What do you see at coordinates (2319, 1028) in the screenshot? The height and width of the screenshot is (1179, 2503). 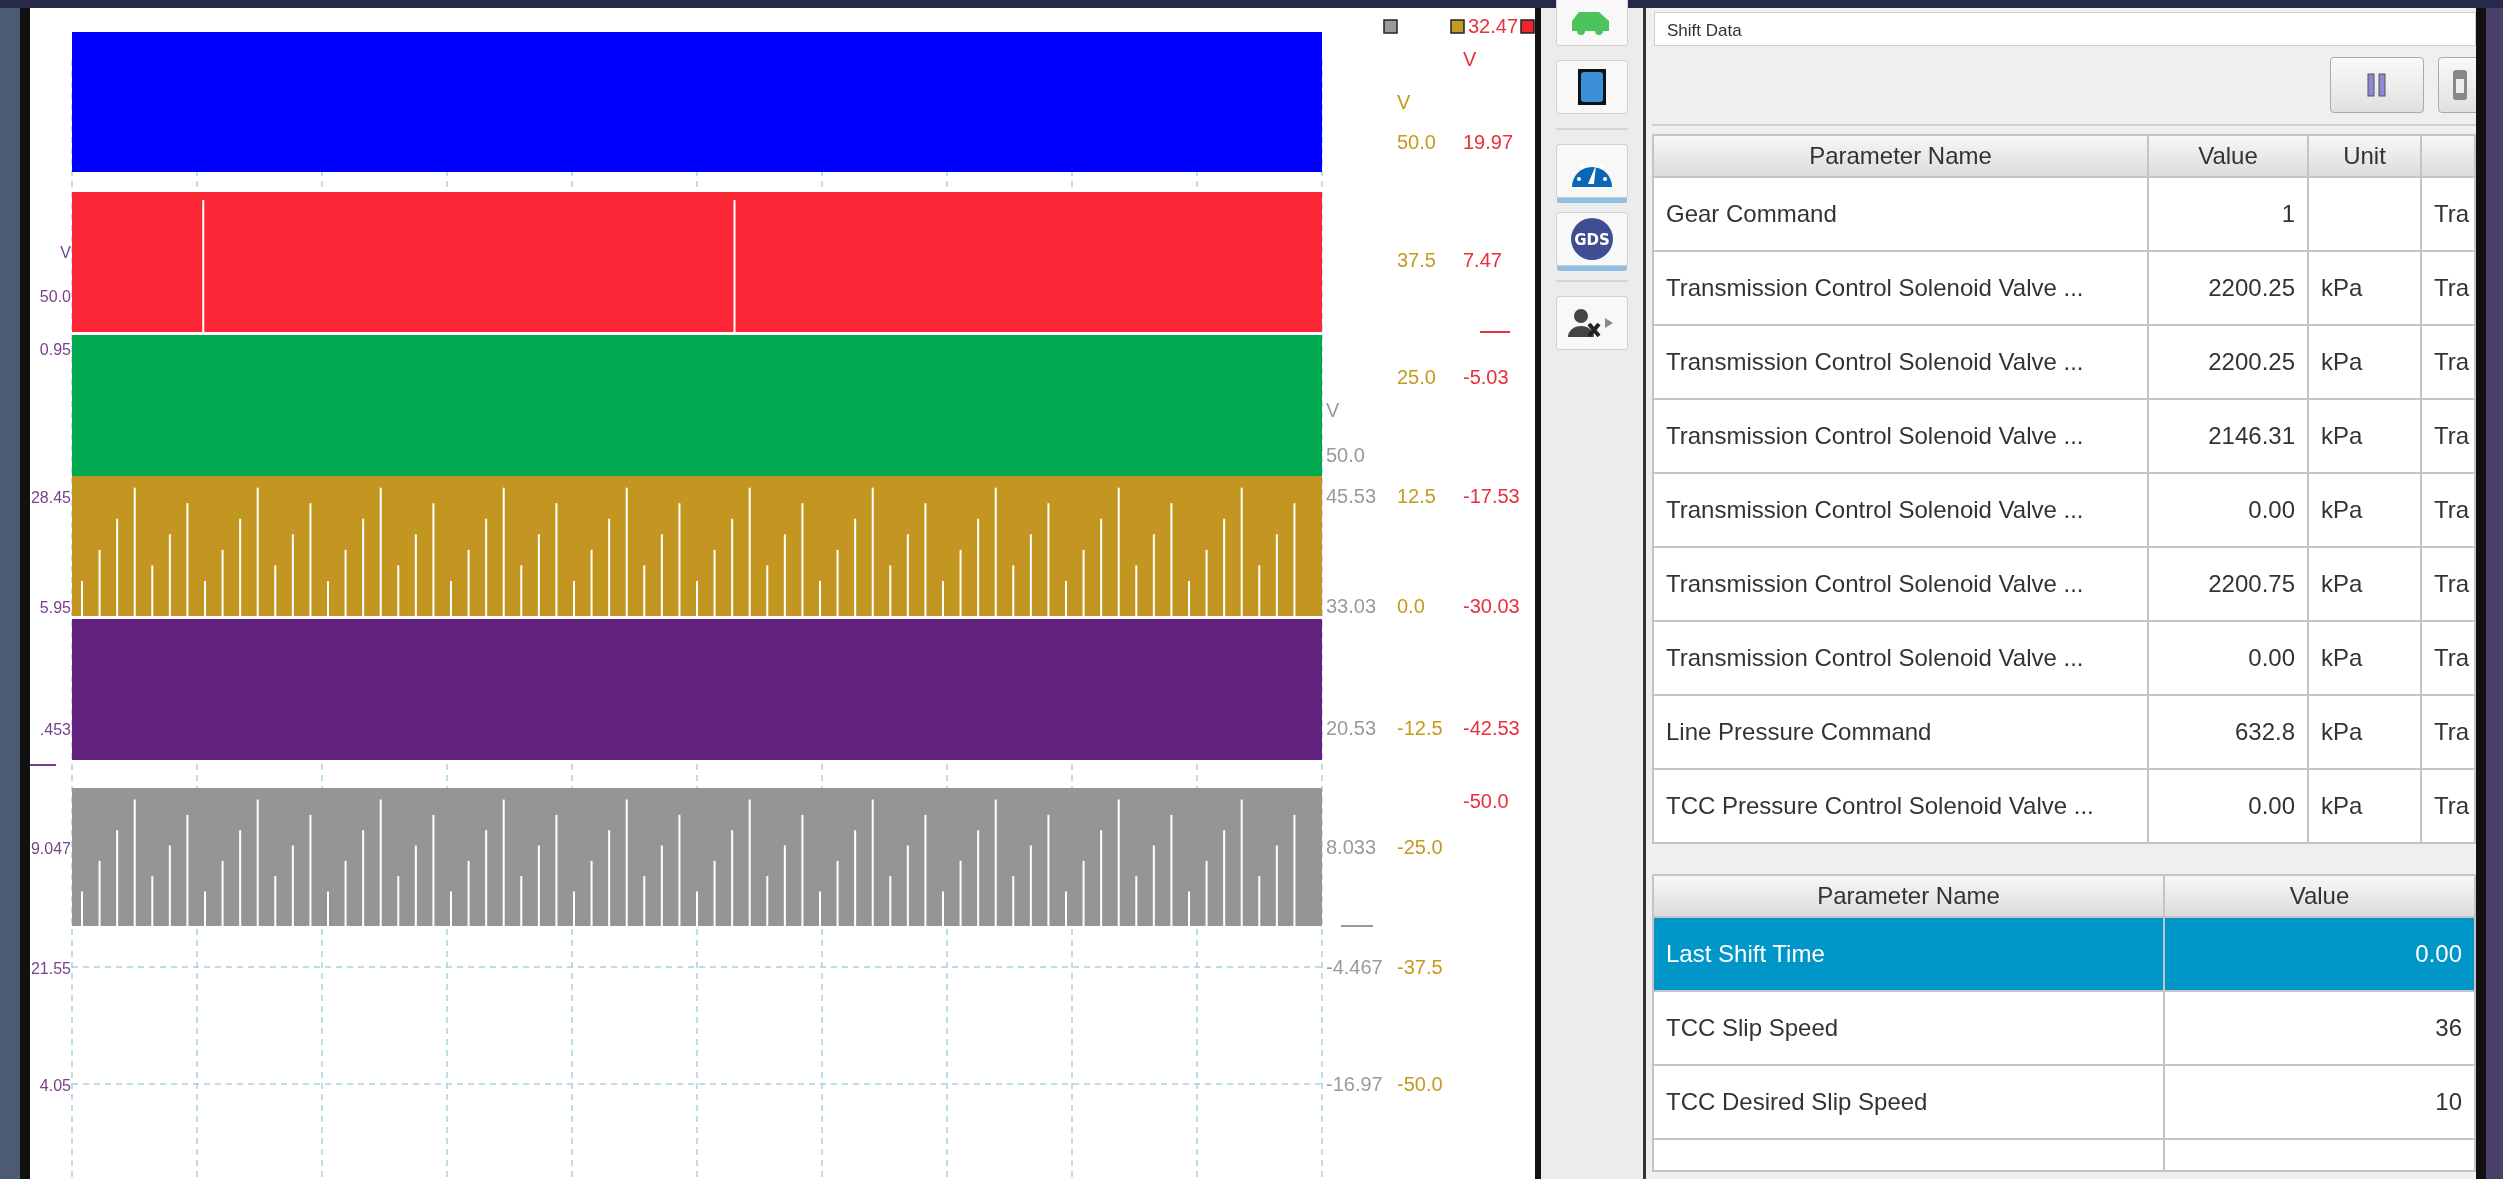 I see `table-cell: 36` at bounding box center [2319, 1028].